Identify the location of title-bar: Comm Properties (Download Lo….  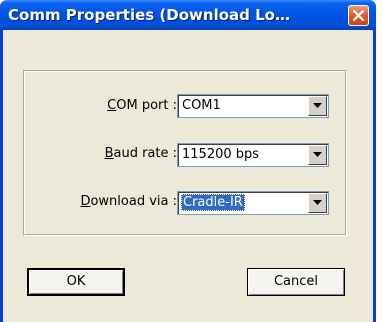
(188, 15).